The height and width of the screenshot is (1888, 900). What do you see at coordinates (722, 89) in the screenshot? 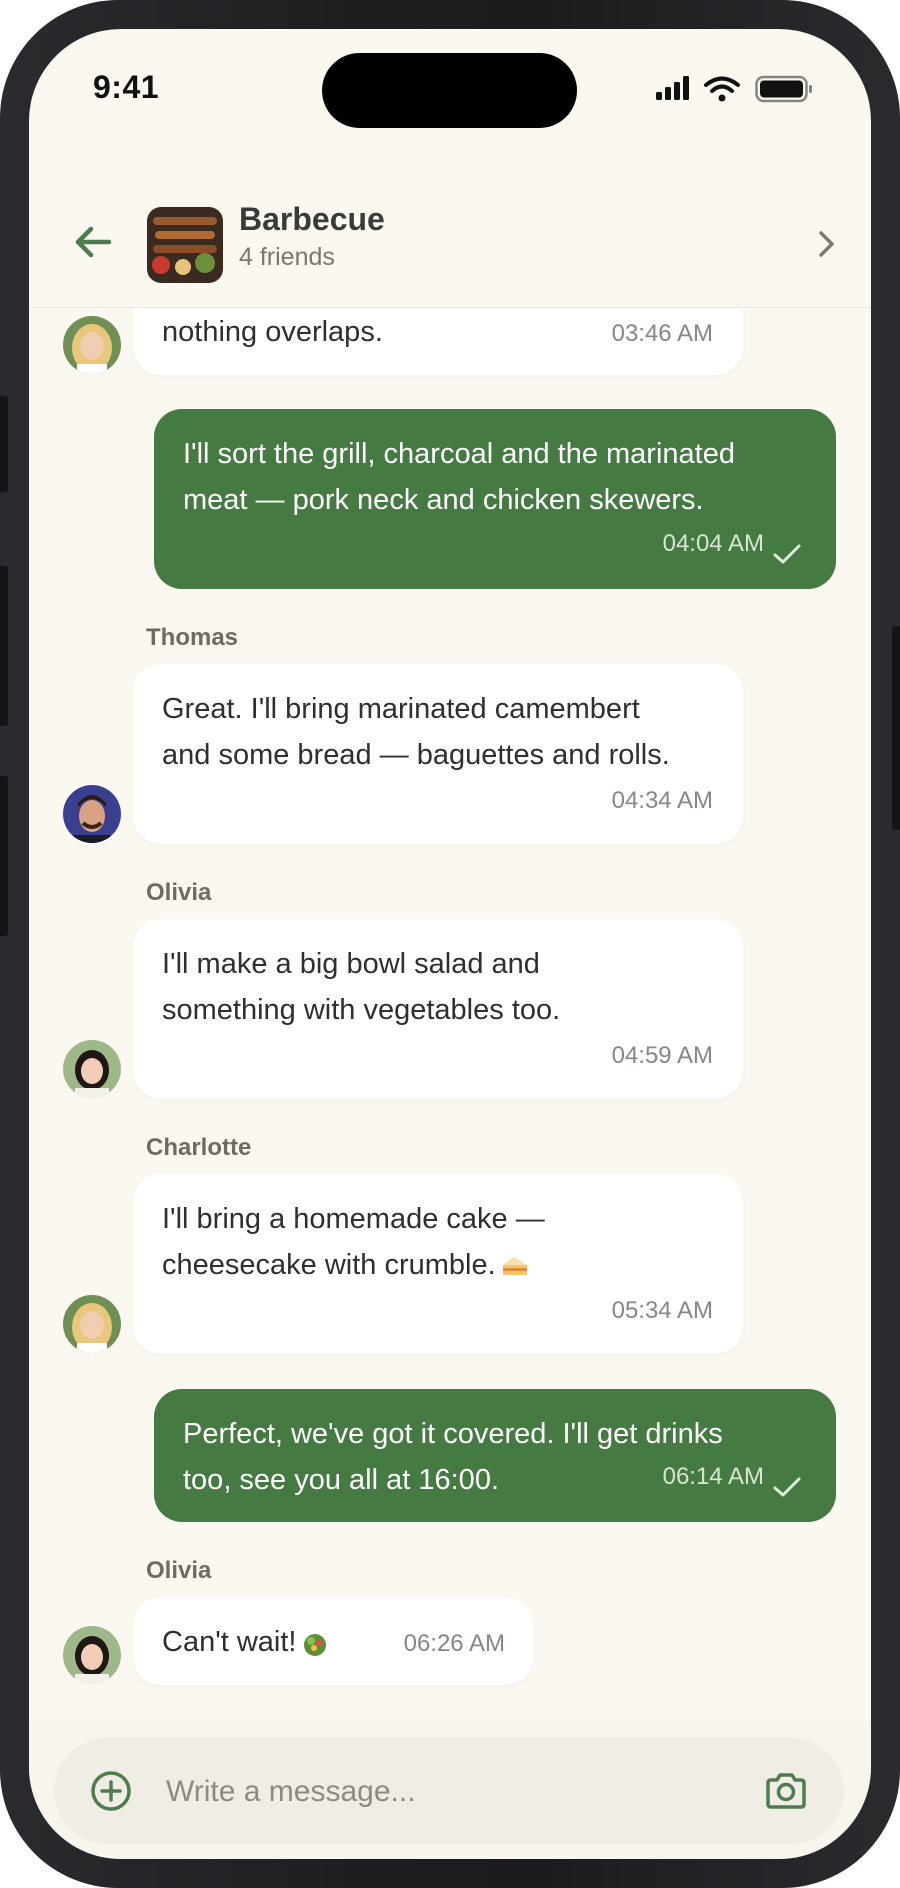
I see `wifi-icon` at bounding box center [722, 89].